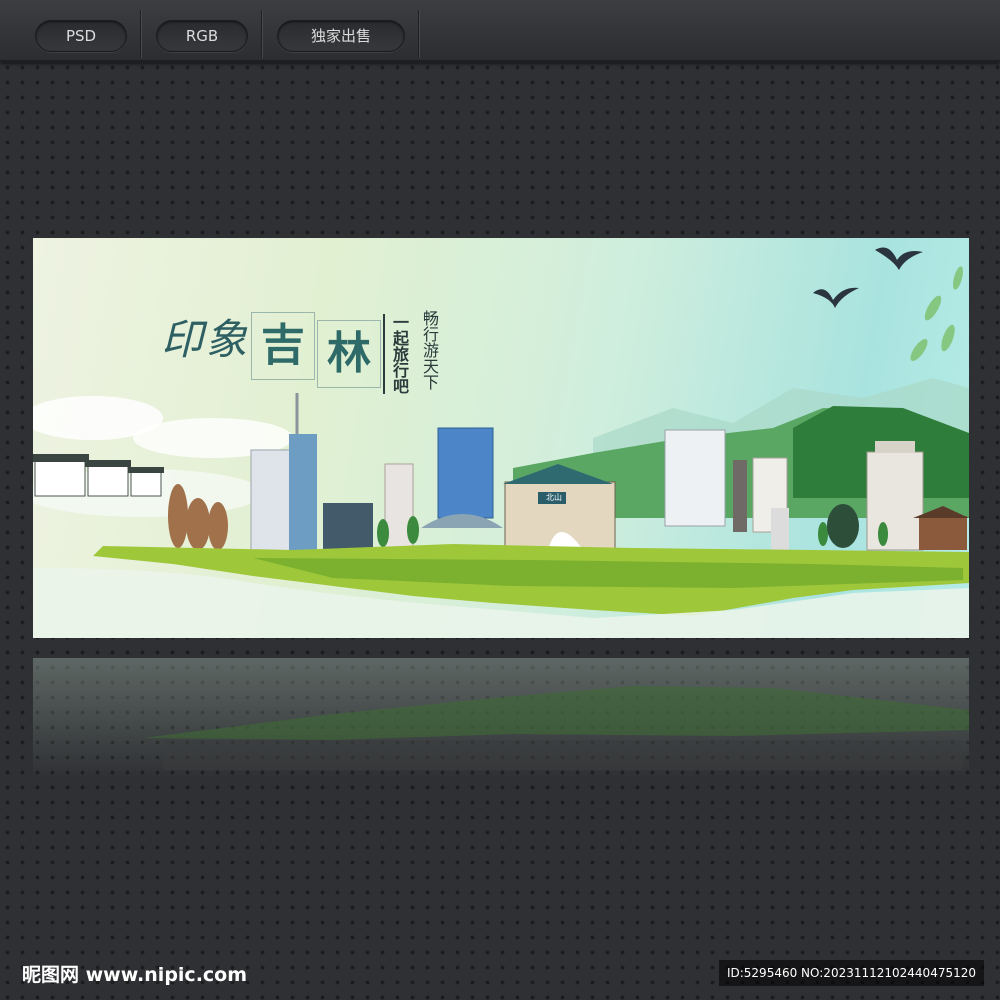 The image size is (1000, 1000). I want to click on tab-psd: PSD, so click(81, 36).